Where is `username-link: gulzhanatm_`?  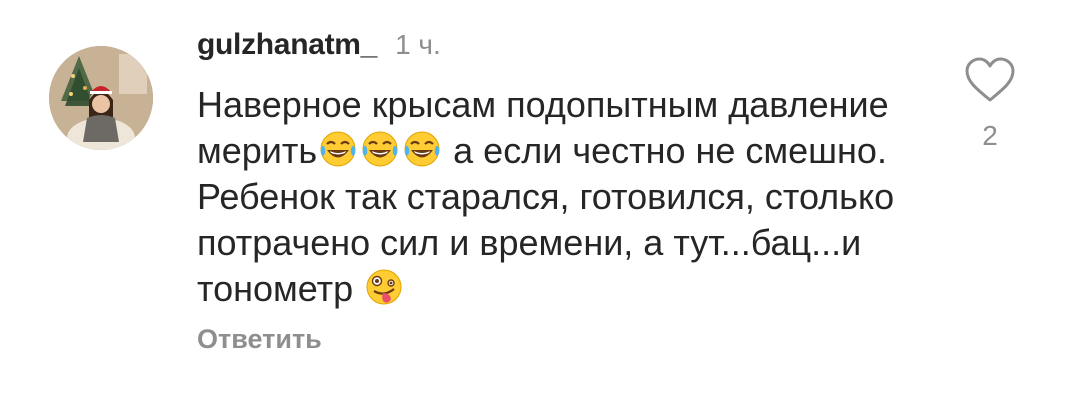 username-link: gulzhanatm_ is located at coordinates (287, 45).